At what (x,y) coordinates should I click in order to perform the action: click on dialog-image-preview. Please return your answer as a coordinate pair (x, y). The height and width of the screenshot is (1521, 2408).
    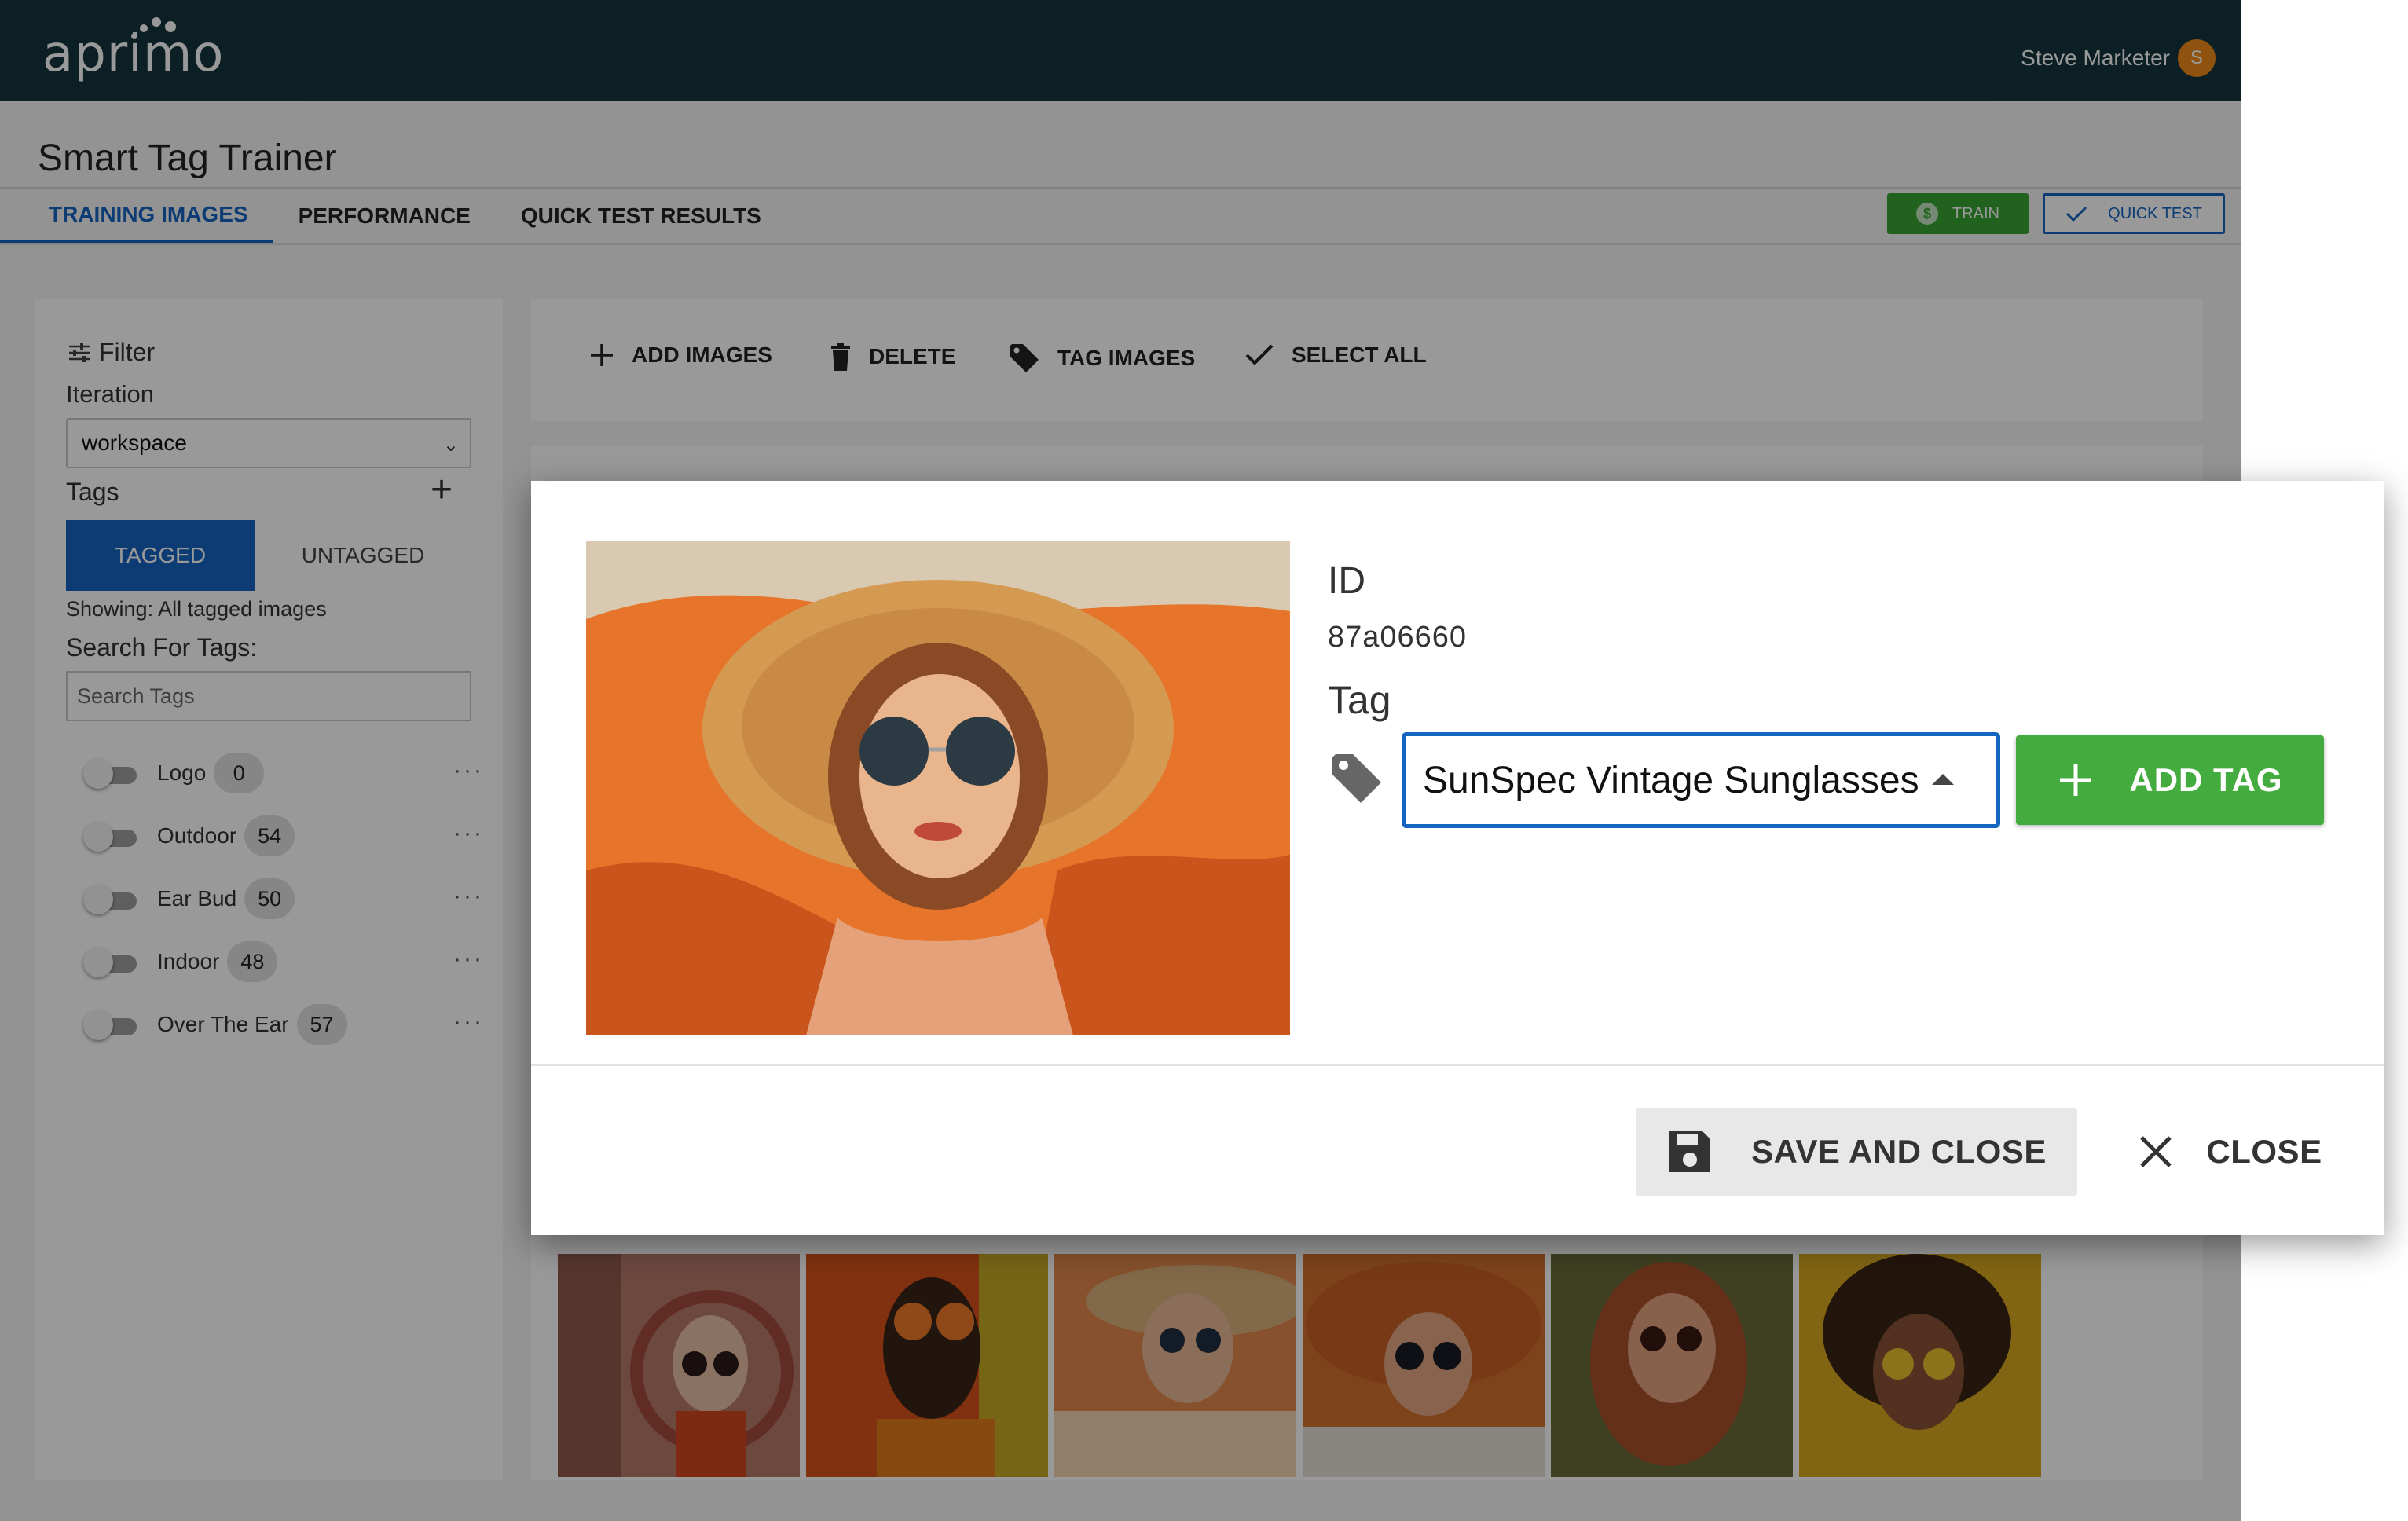
    Looking at the image, I should click on (938, 788).